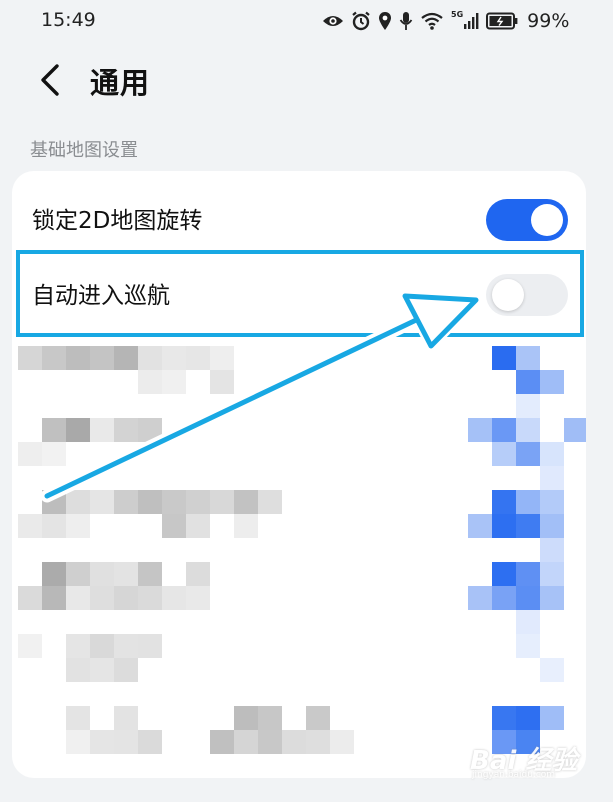 The height and width of the screenshot is (802, 613). I want to click on location-icon, so click(385, 21).